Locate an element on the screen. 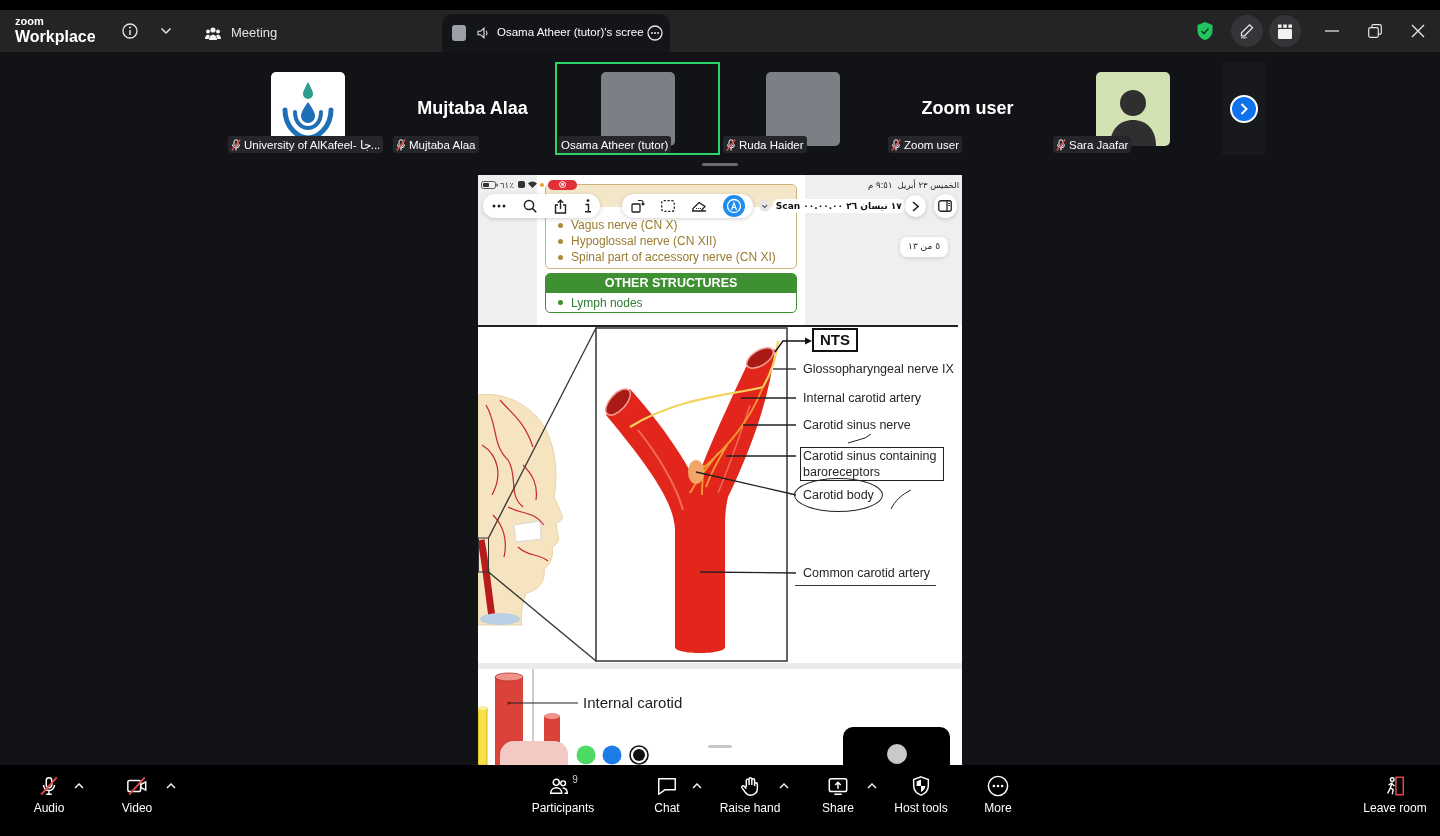  palette-handle is located at coordinates (720, 746).